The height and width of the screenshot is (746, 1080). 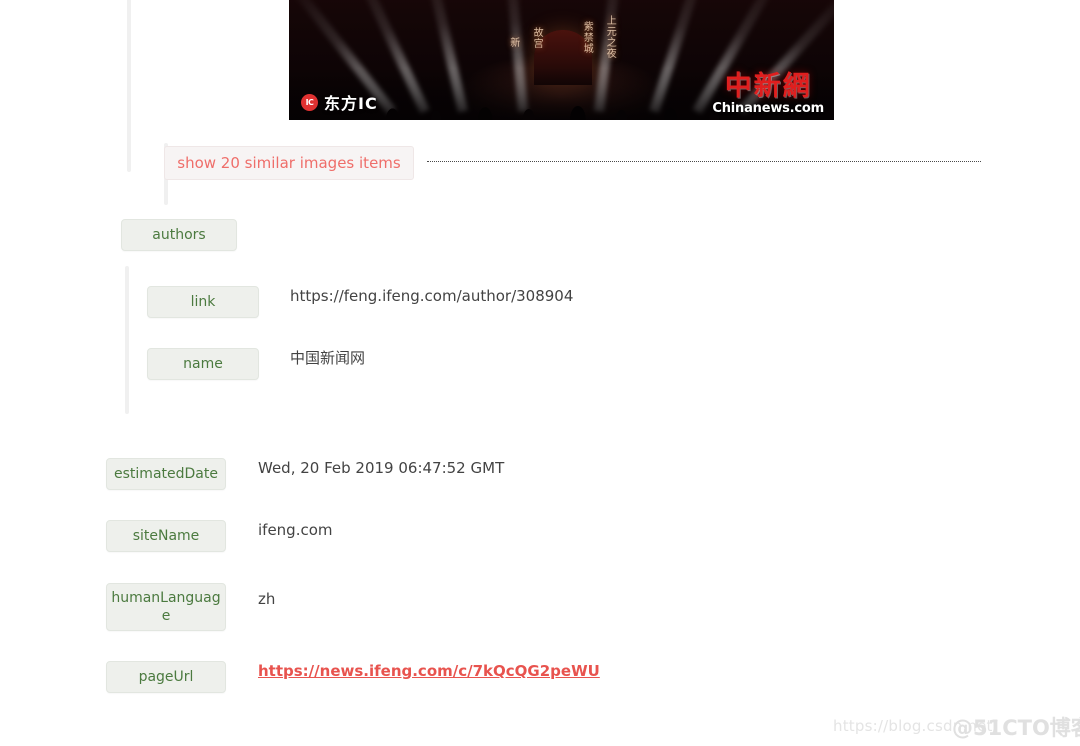 What do you see at coordinates (295, 530) in the screenshot?
I see `value-site-name: ifeng.com` at bounding box center [295, 530].